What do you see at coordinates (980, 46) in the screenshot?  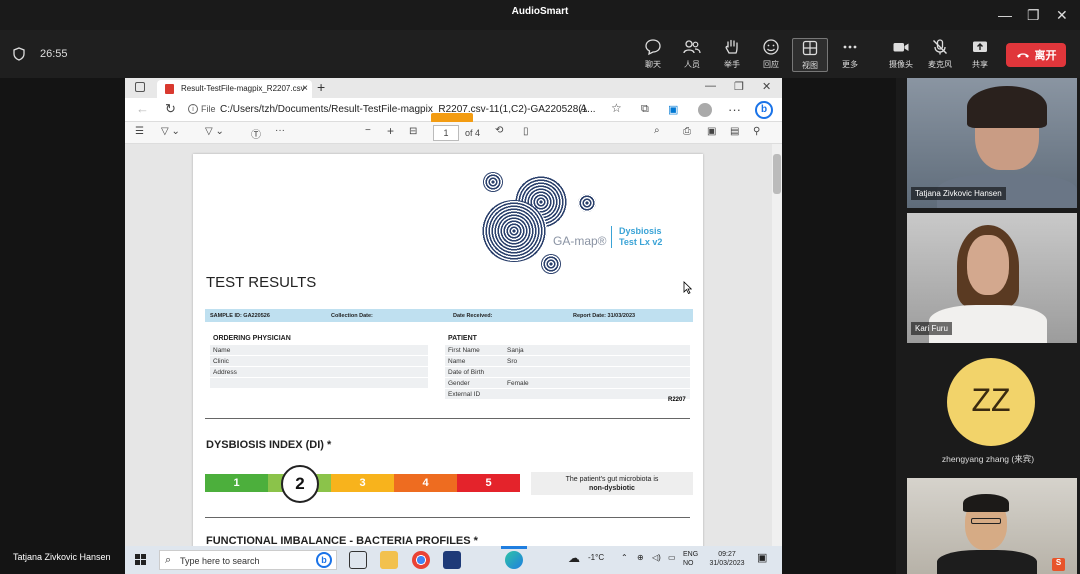 I see `share-icon` at bounding box center [980, 46].